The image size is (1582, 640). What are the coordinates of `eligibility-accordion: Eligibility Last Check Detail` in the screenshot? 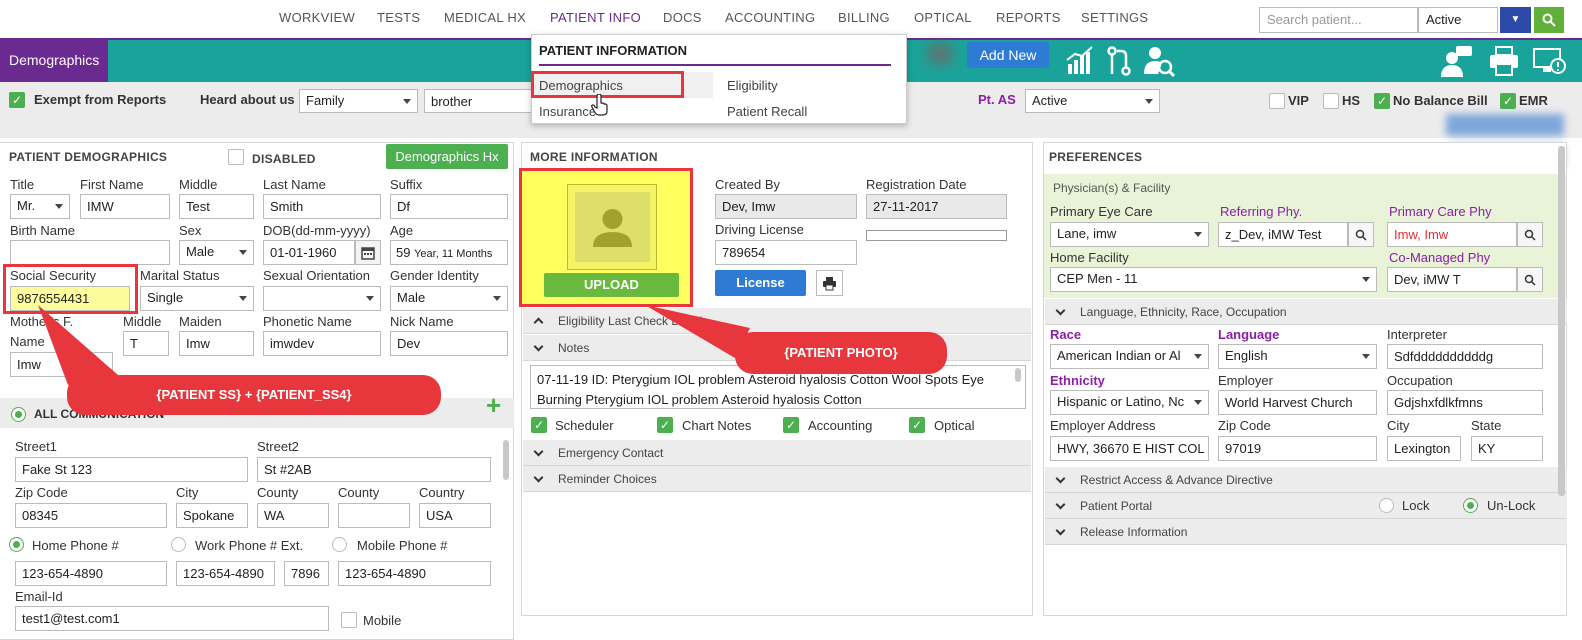 It's located at (777, 321).